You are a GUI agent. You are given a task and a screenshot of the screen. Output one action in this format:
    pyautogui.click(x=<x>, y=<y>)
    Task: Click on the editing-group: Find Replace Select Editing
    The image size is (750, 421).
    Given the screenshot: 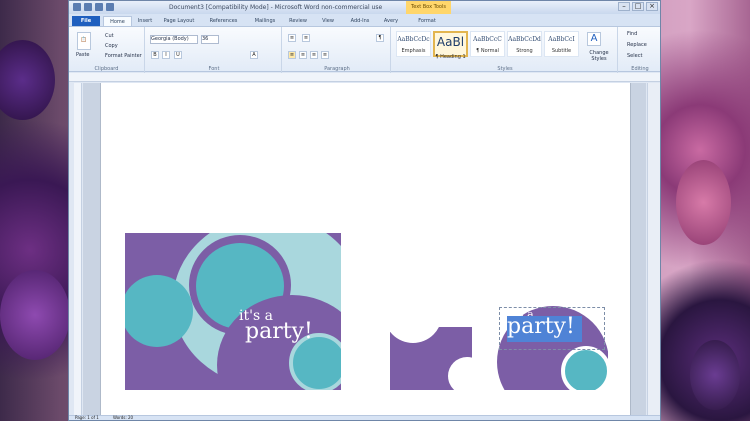 What is the action you would take?
    pyautogui.click(x=640, y=50)
    